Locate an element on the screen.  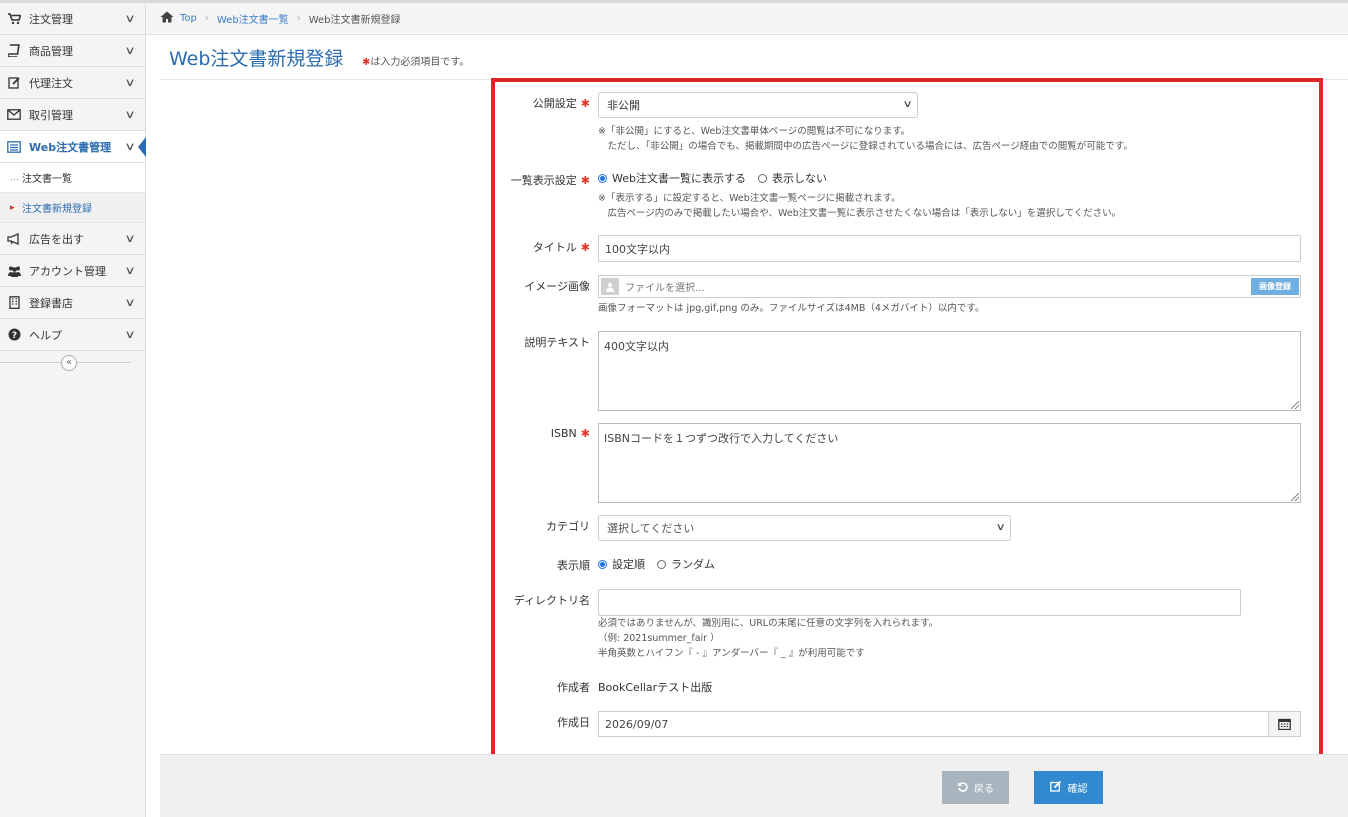
question-icon: ? is located at coordinates (14, 335).